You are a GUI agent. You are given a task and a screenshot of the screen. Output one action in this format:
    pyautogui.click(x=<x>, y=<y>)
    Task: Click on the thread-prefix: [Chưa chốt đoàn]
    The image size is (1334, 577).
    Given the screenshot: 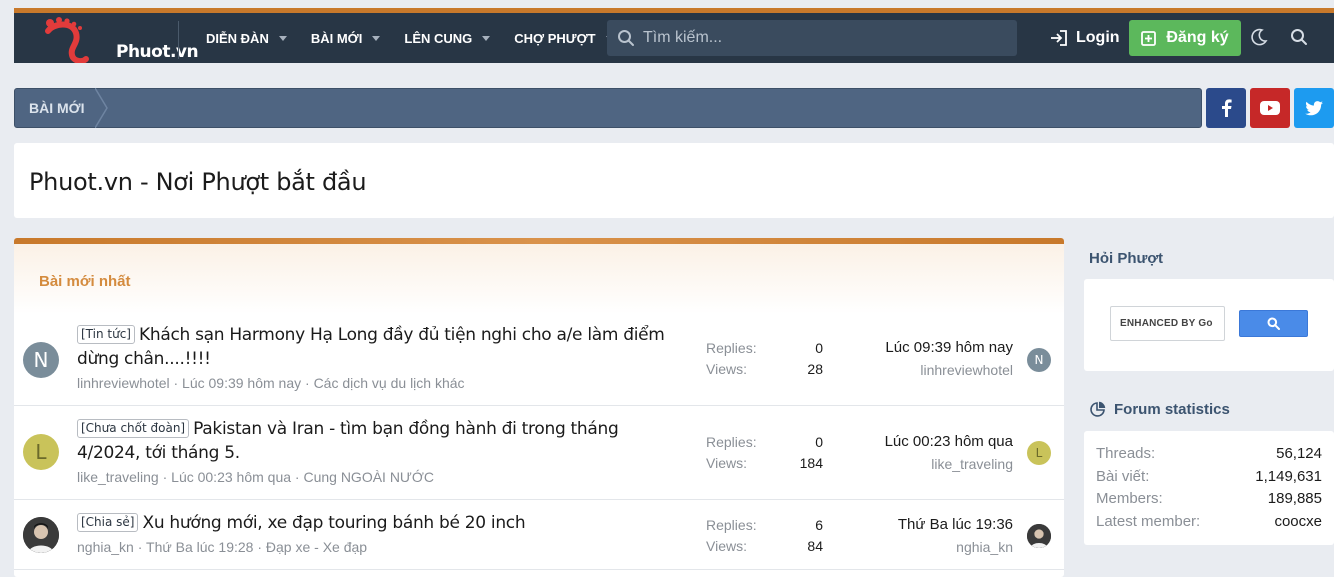 What is the action you would take?
    pyautogui.click(x=133, y=428)
    